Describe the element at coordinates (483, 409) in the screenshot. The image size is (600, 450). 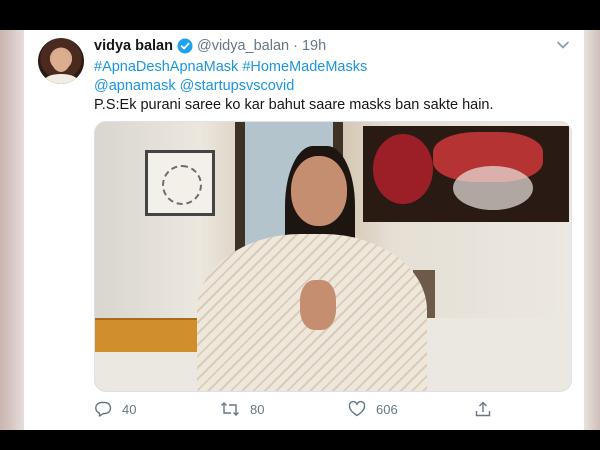
I see `share-icon` at that location.